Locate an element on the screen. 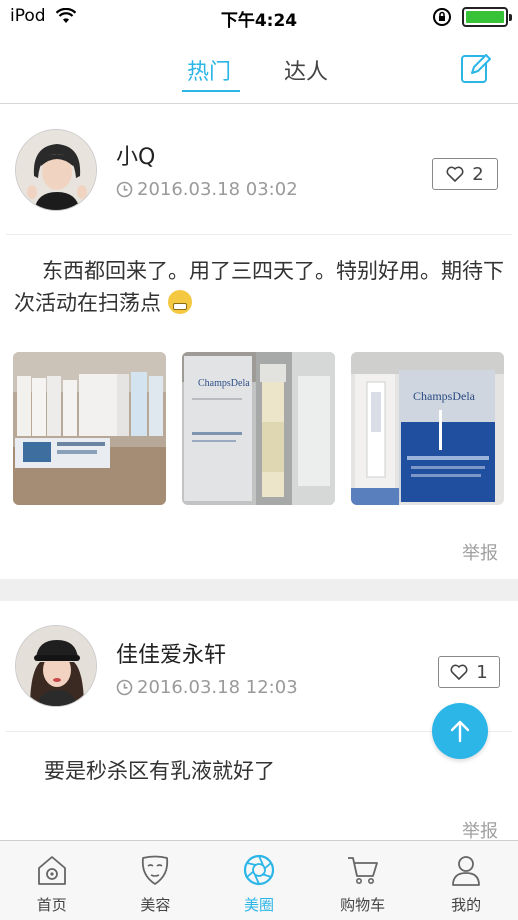 The height and width of the screenshot is (920, 518). home-icon is located at coordinates (51, 870).